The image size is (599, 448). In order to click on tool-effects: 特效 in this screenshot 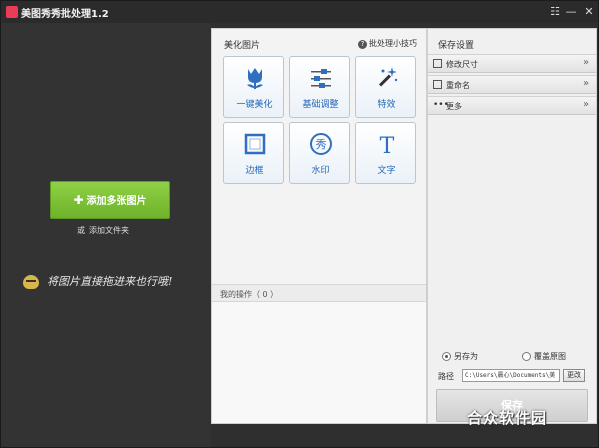, I will do `click(385, 87)`.